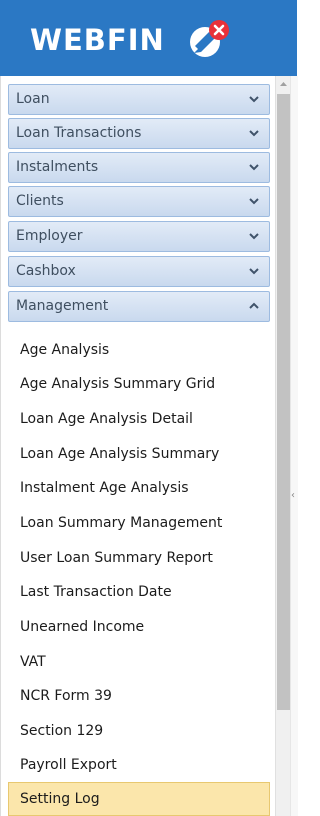  I want to click on section-label: Clients, so click(40, 201).